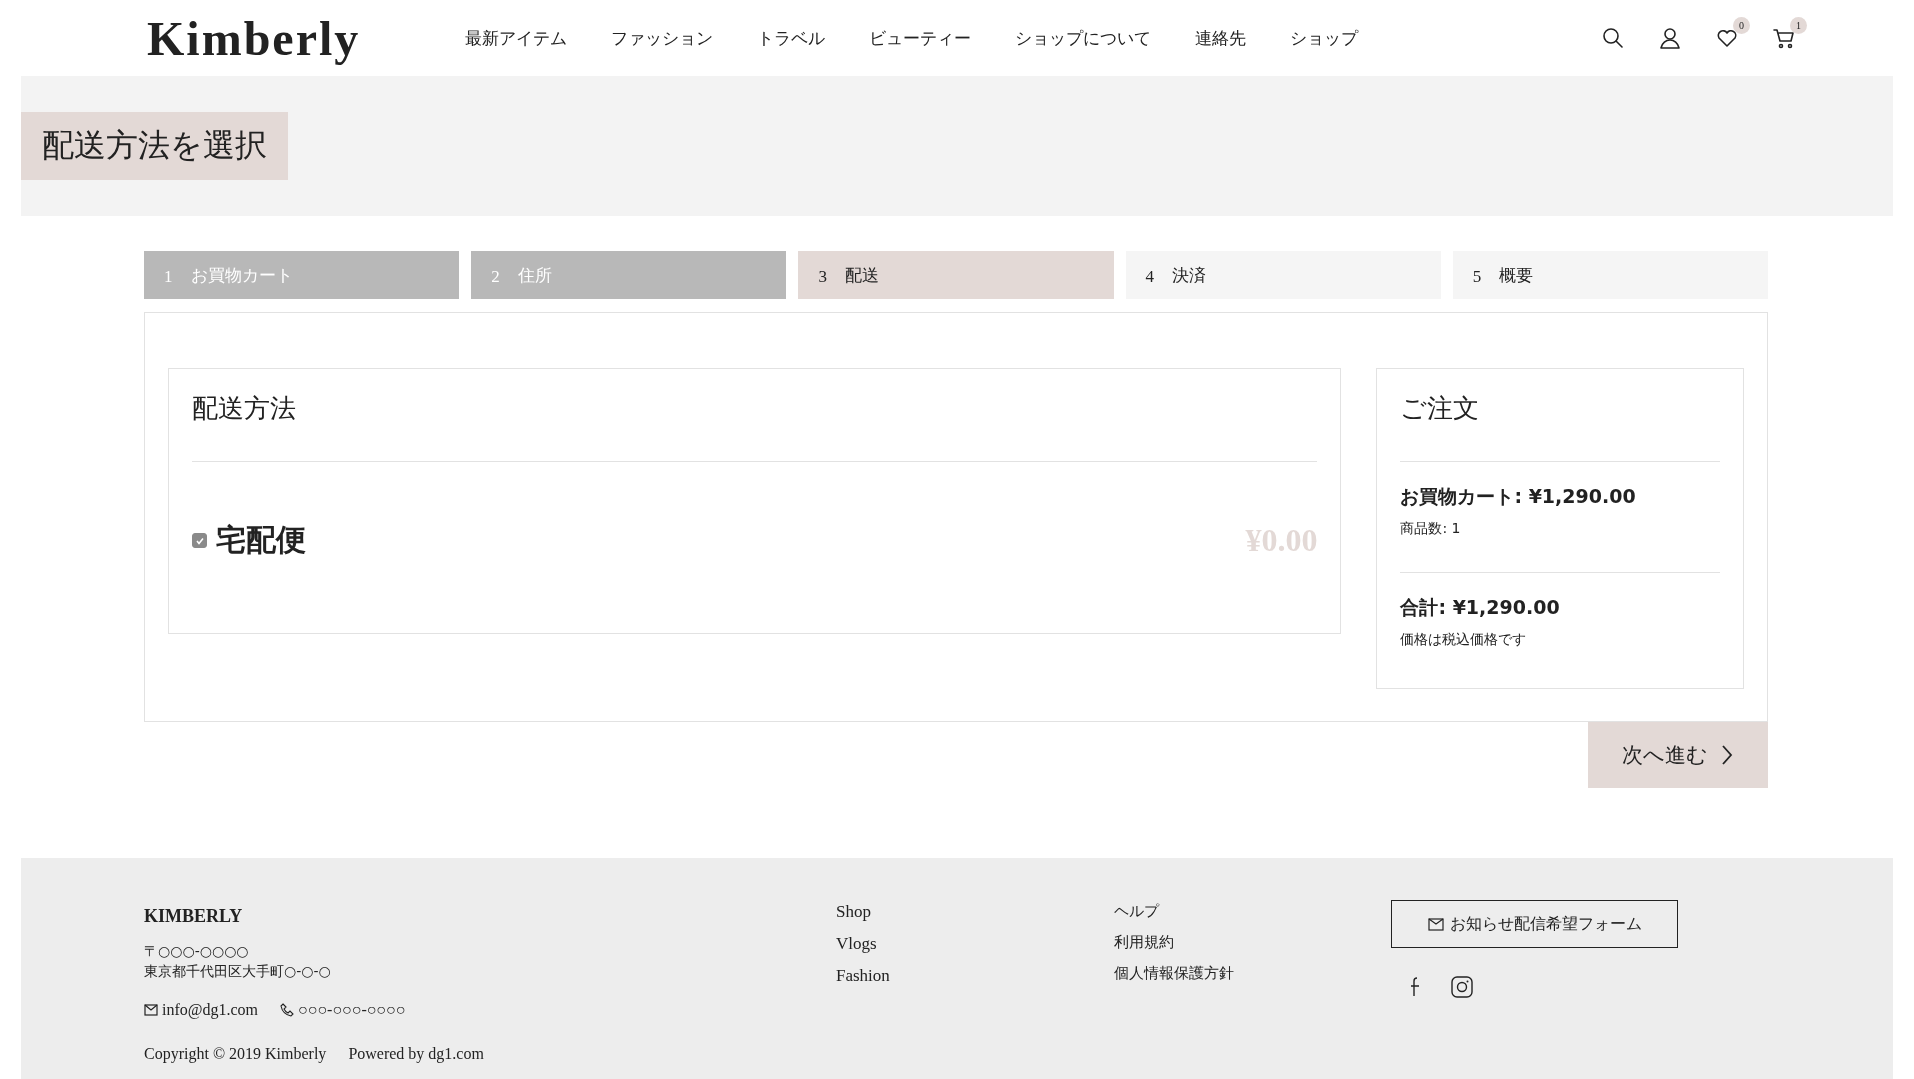  I want to click on search-icon, so click(1612, 38).